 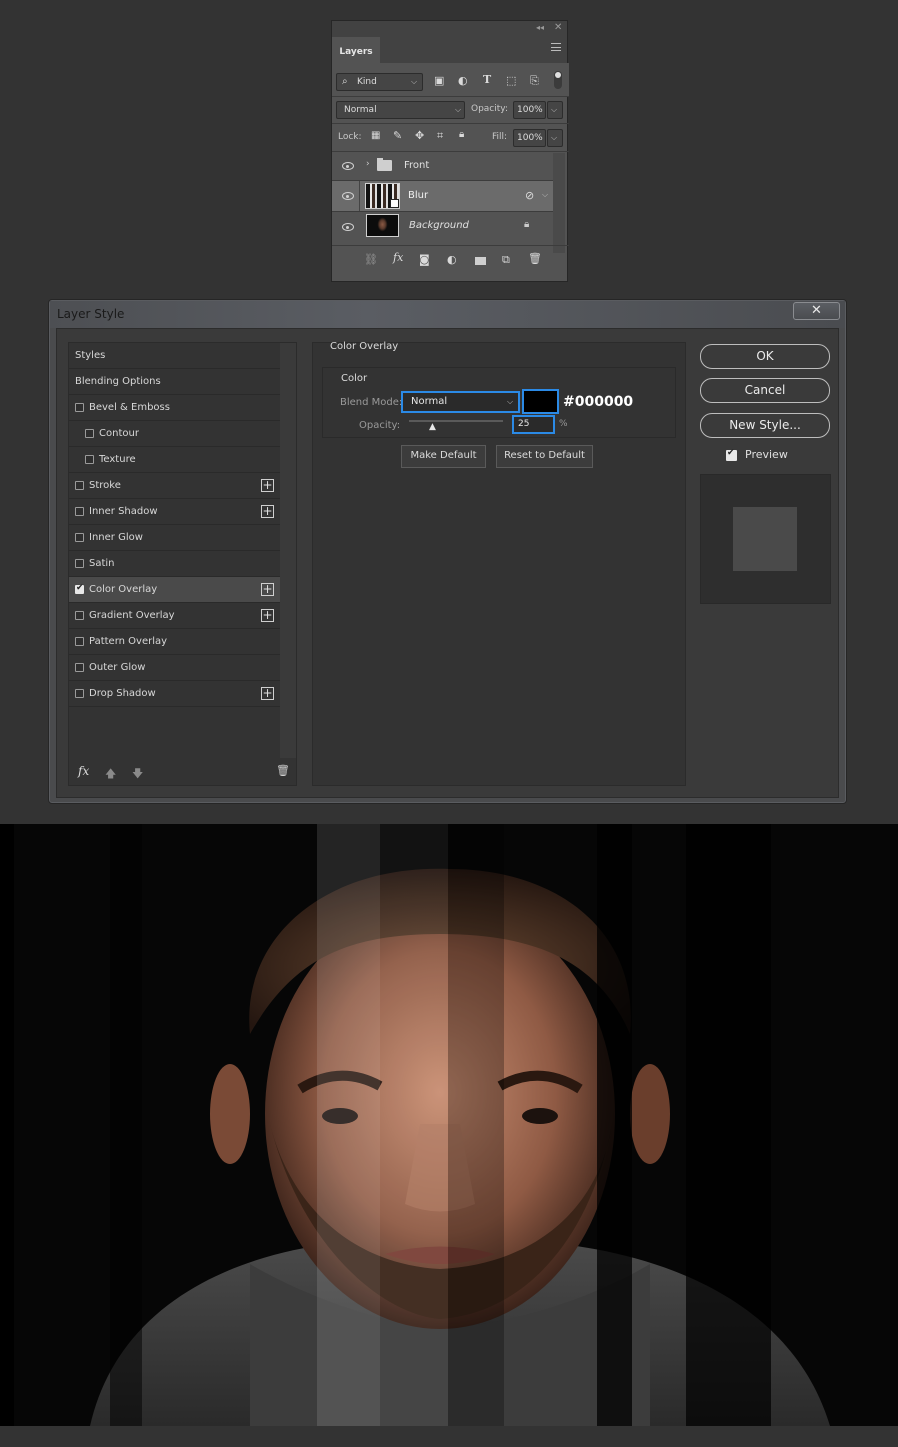 I want to click on blend-mode-select: Normal ⌵, so click(x=460, y=402).